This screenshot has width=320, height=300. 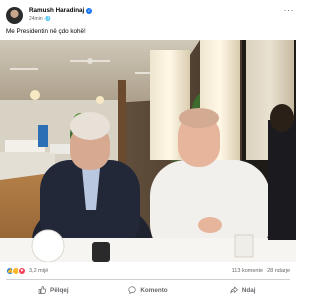 I want to click on engagement-counts: 113 komente 28 ndarje, so click(x=261, y=271).